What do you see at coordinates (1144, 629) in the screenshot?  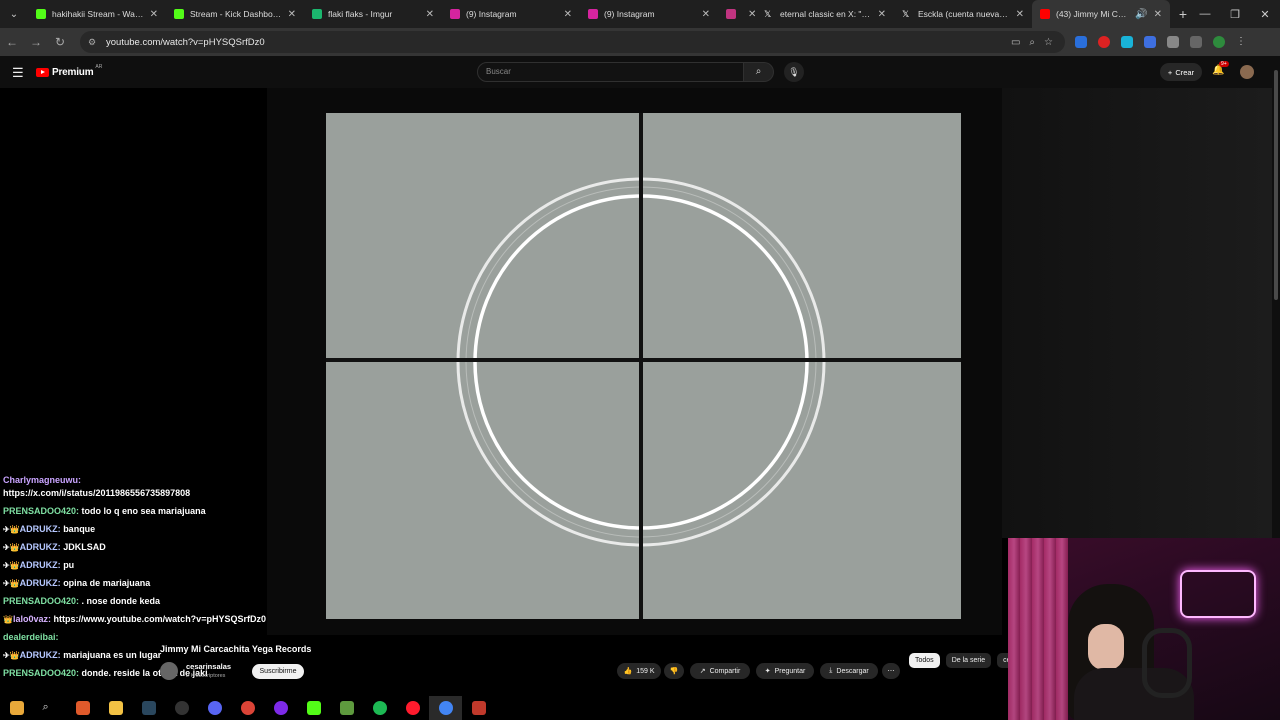 I see `streamer-webcam` at bounding box center [1144, 629].